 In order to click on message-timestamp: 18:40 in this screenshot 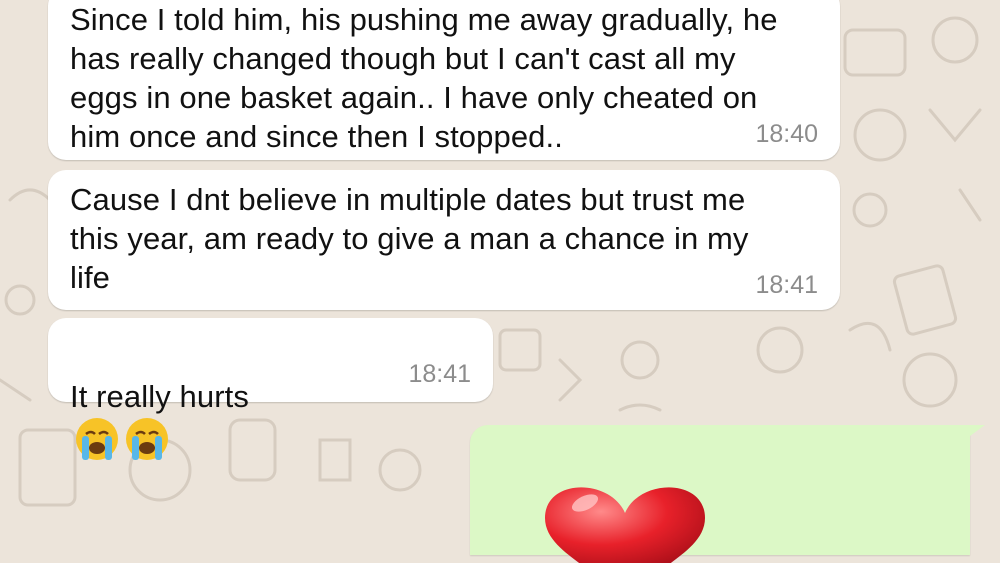, I will do `click(786, 134)`.